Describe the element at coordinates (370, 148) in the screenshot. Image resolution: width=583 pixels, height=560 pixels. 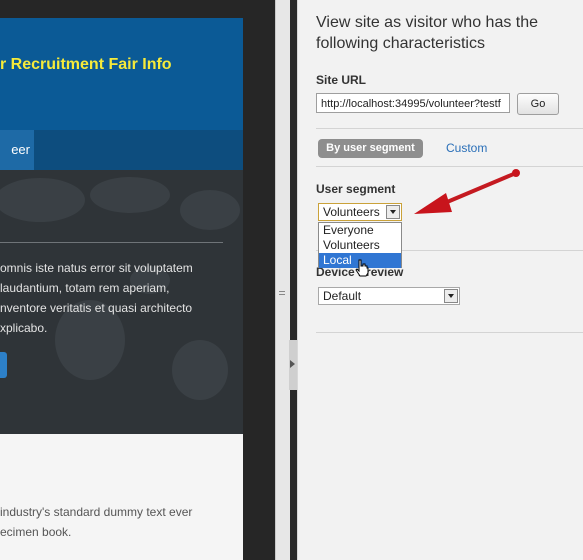
I see `tab-by-user-segment: By user segment` at that location.